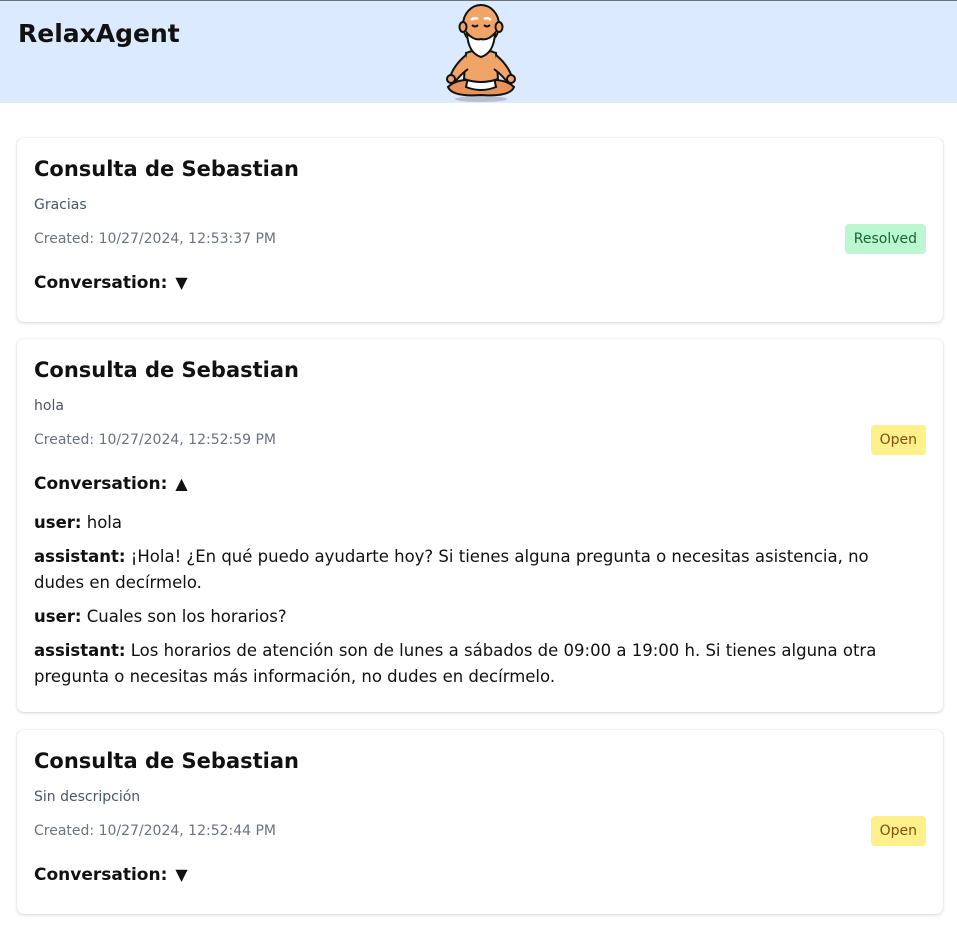 The height and width of the screenshot is (926, 957). I want to click on app-title: RelaxAgent, so click(99, 33).